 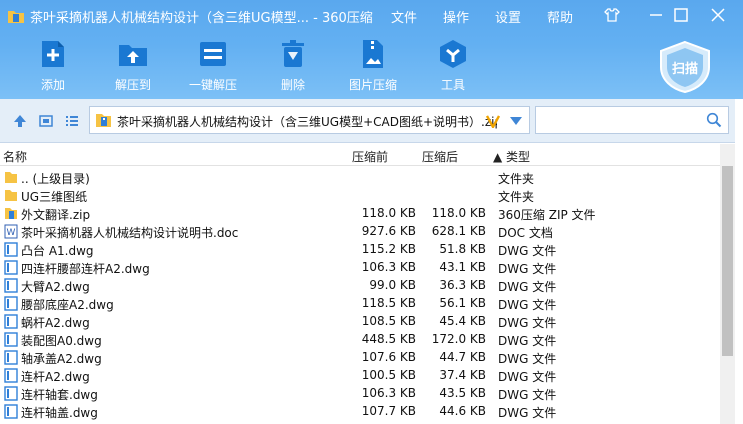 I want to click on list-item: 外文翻译.zip 118.0 KB 118.0 KB 360压缩 ZIP 文件, so click(x=360, y=213).